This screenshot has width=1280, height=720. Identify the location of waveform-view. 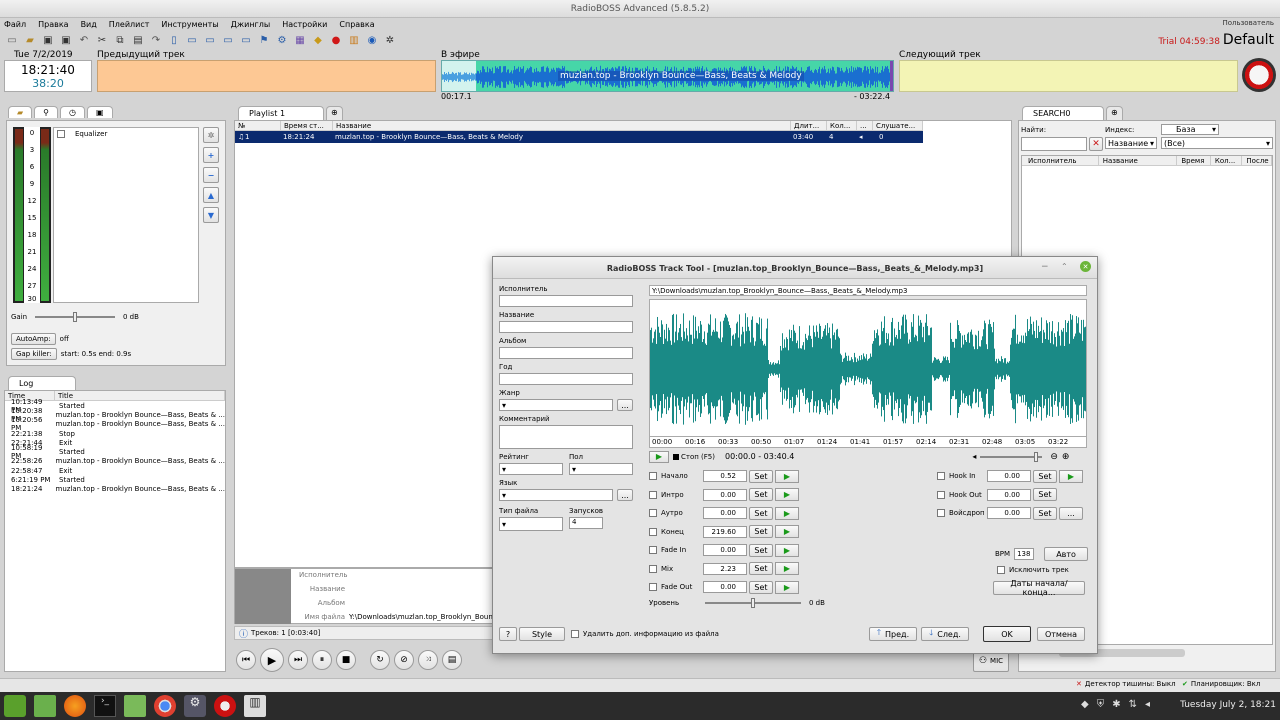
(868, 368).